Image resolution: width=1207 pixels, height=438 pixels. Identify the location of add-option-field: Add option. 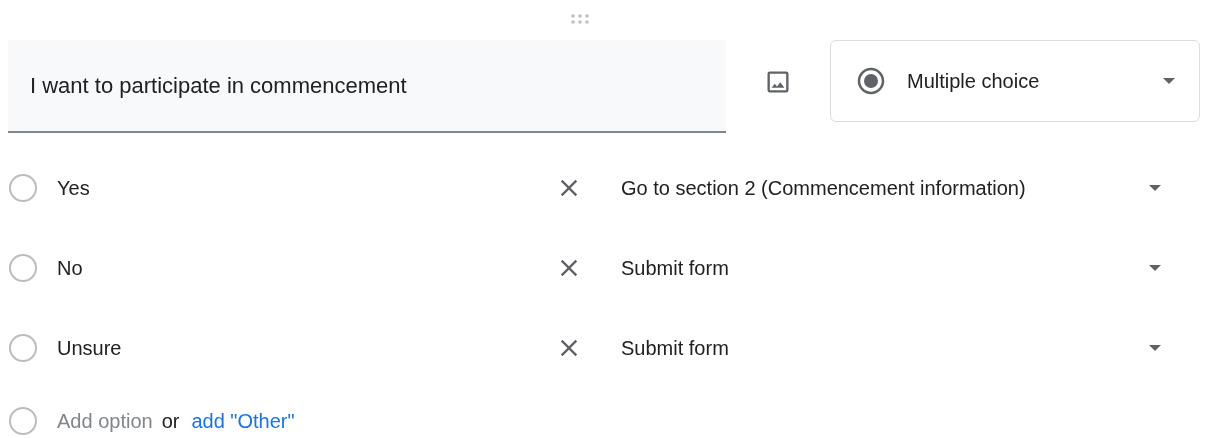
(105, 421).